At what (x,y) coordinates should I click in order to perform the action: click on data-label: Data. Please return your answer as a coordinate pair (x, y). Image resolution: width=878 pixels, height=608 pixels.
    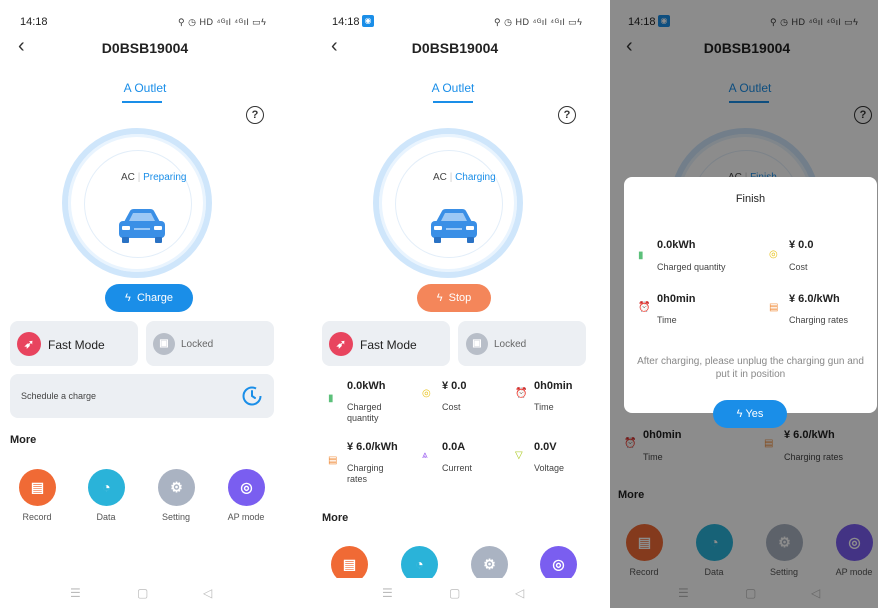
    Looking at the image, I should click on (106, 517).